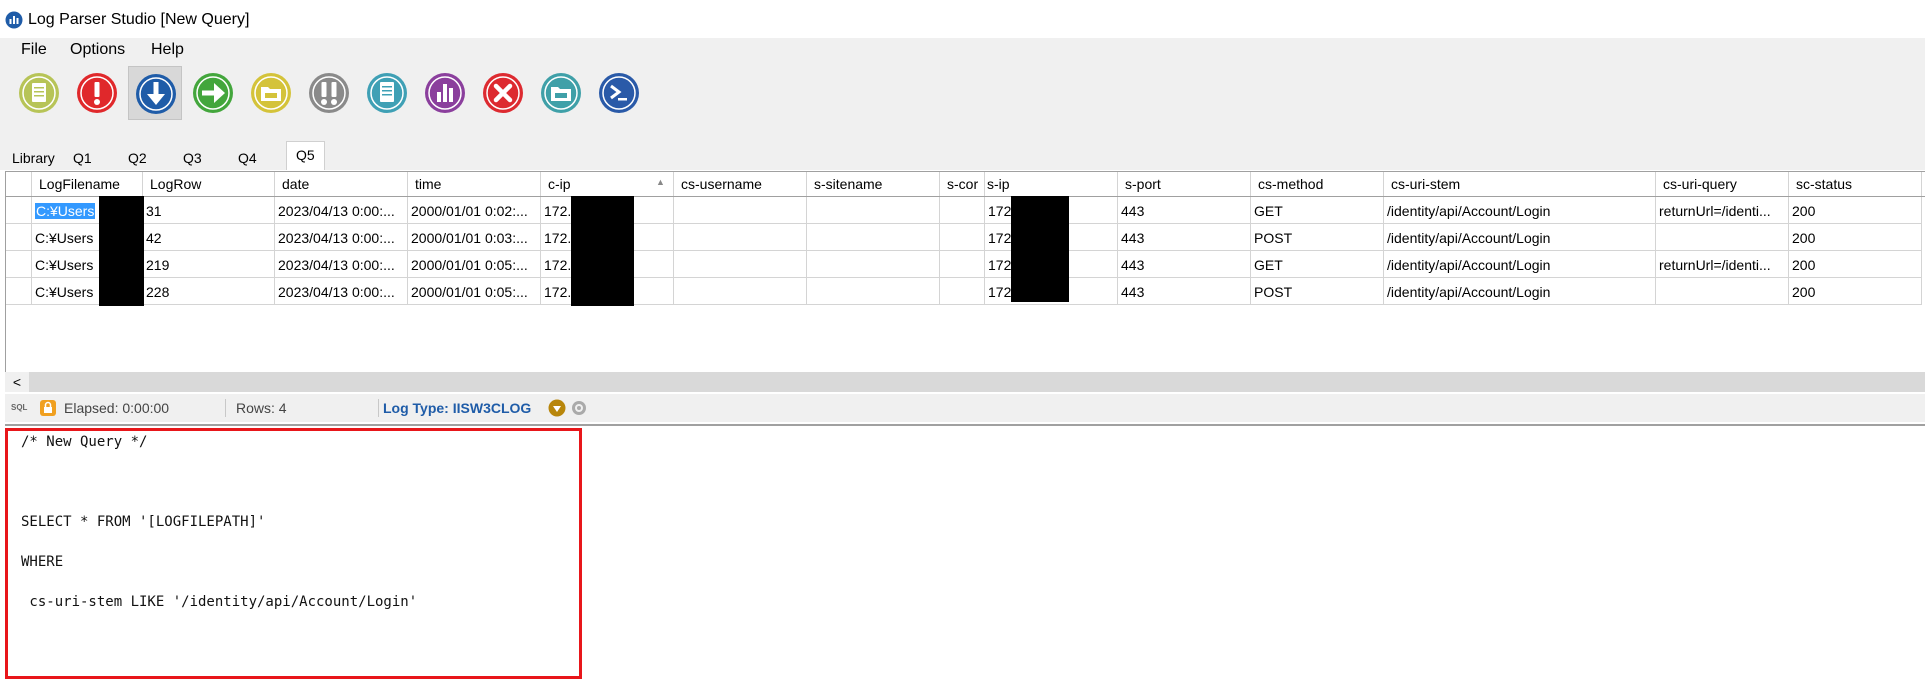 The image size is (1925, 686). Describe the element at coordinates (619, 93) in the screenshot. I see `powershell-button` at that location.